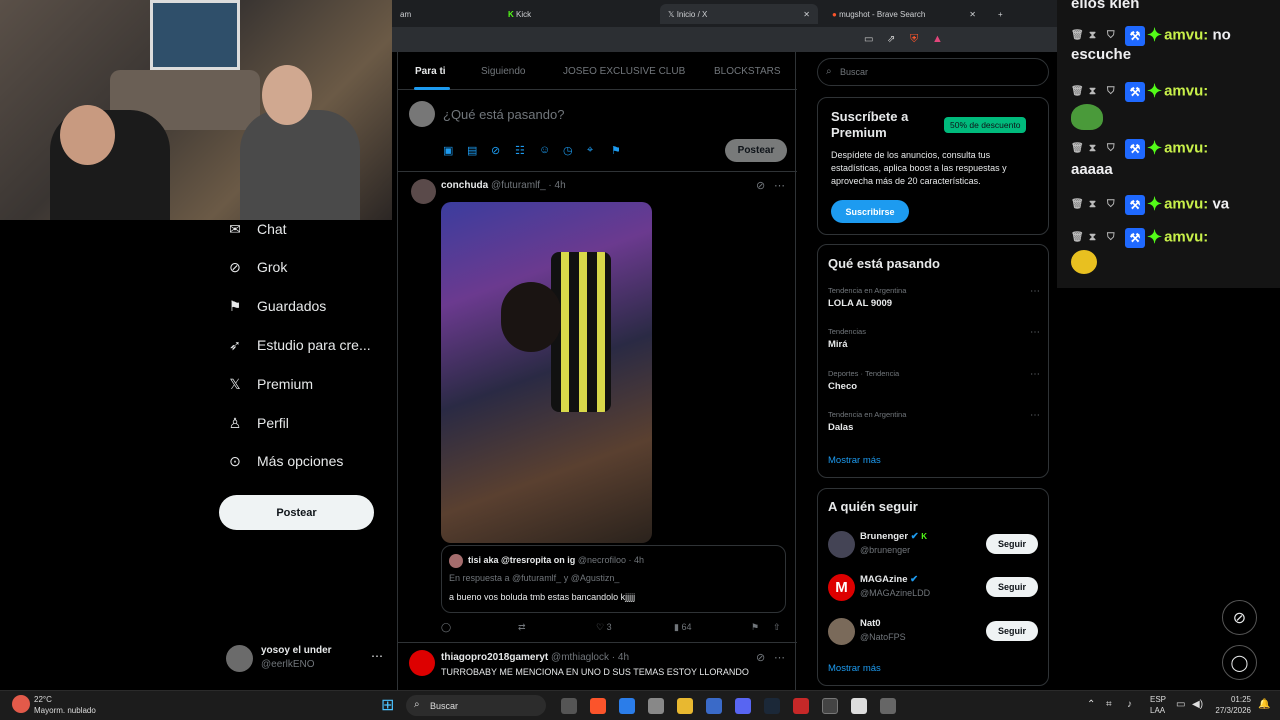 The image size is (1280, 720). What do you see at coordinates (685, 706) in the screenshot?
I see `file-explorer-icon` at bounding box center [685, 706].